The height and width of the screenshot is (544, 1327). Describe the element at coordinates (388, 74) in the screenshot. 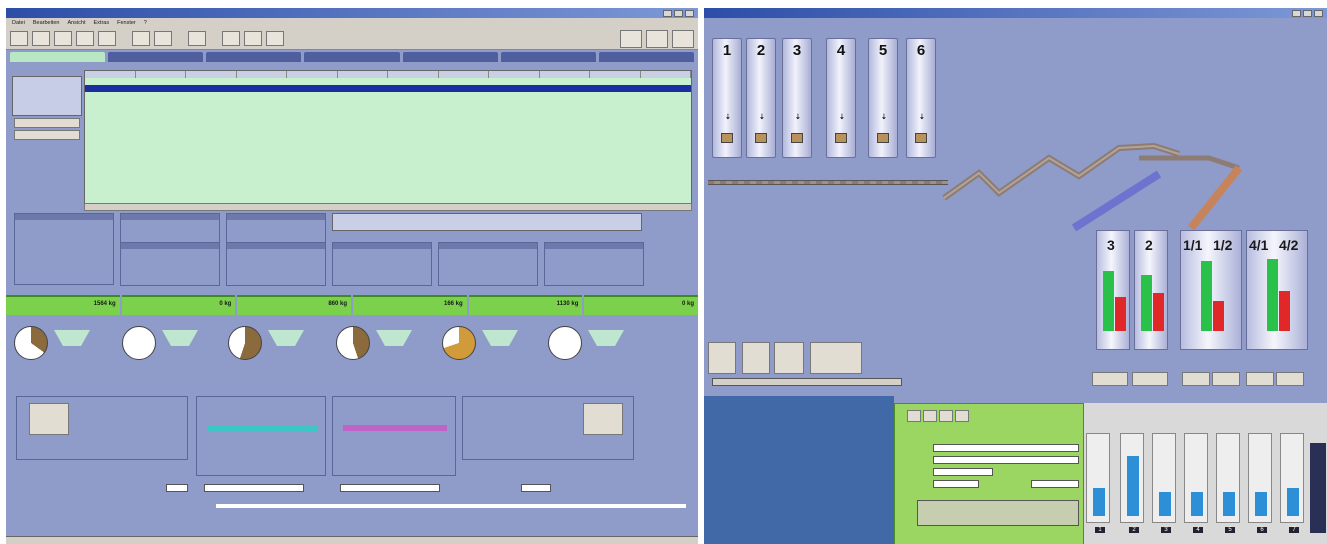

I see `table-header` at that location.